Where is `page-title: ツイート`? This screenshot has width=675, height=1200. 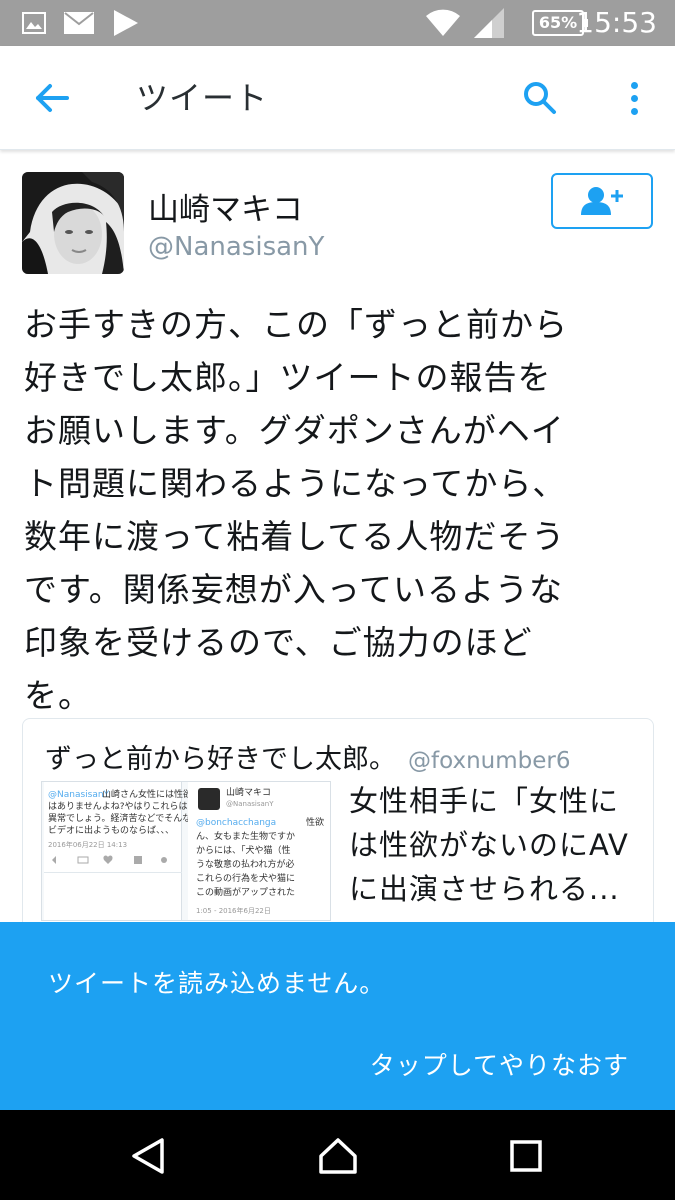 page-title: ツイート is located at coordinates (202, 98).